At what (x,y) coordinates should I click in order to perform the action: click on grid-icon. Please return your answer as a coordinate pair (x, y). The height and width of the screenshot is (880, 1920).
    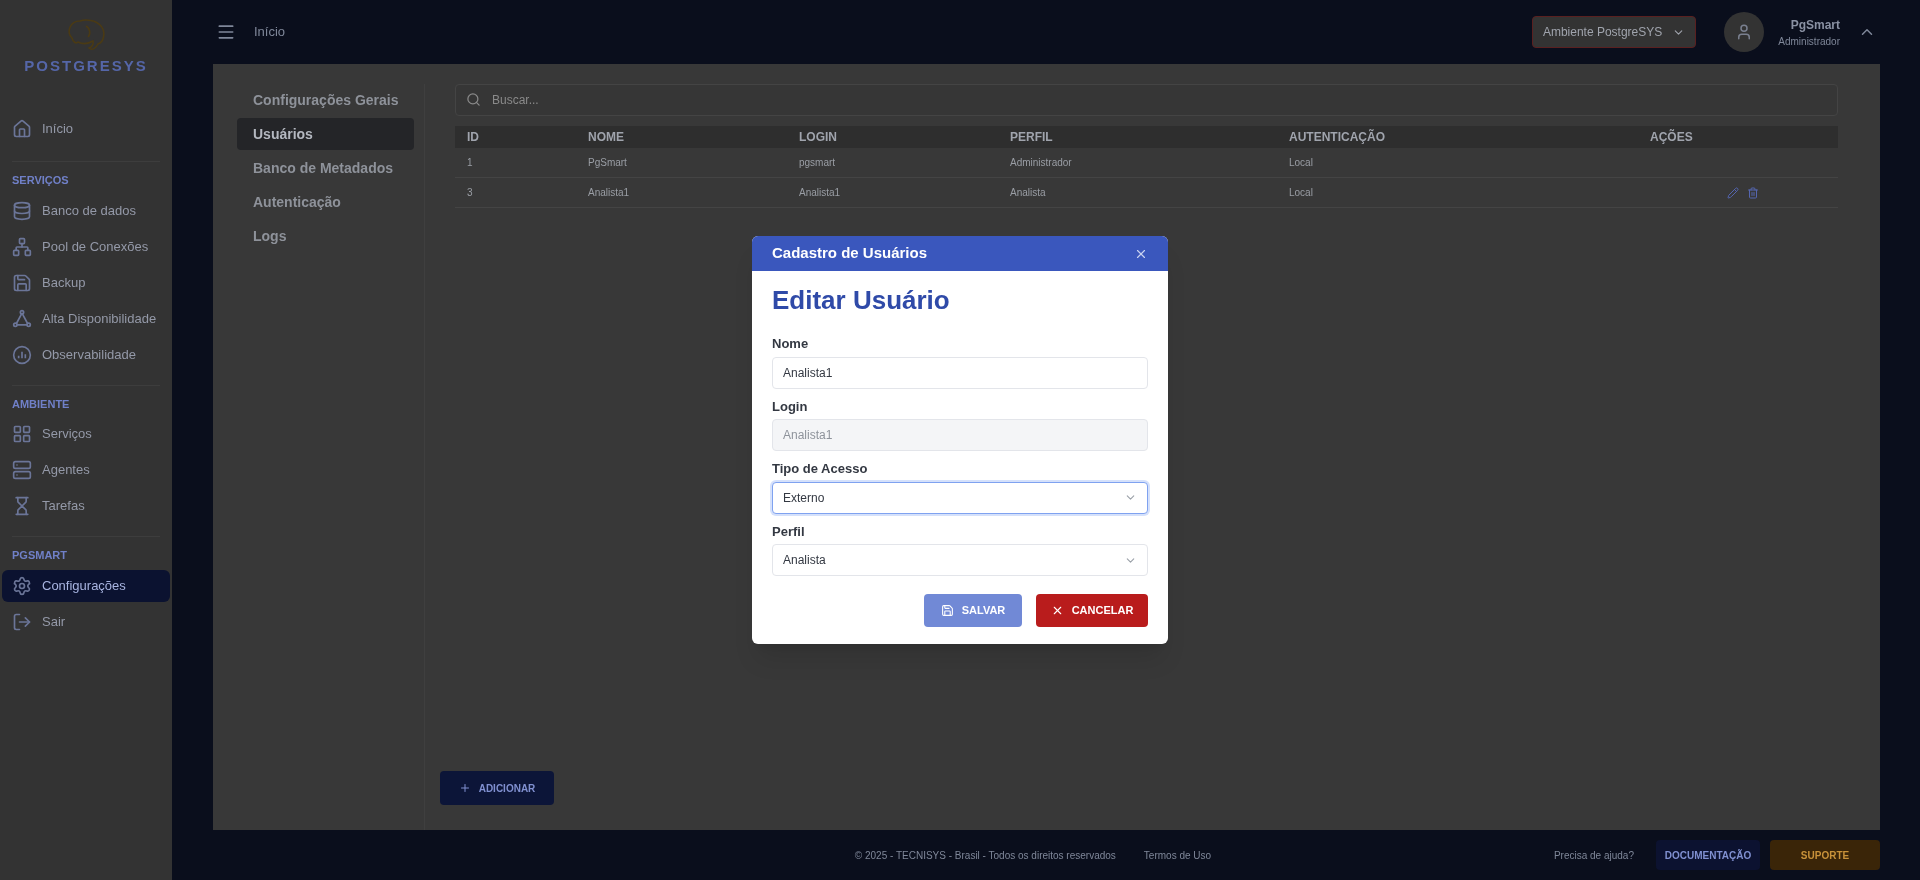
    Looking at the image, I should click on (22, 434).